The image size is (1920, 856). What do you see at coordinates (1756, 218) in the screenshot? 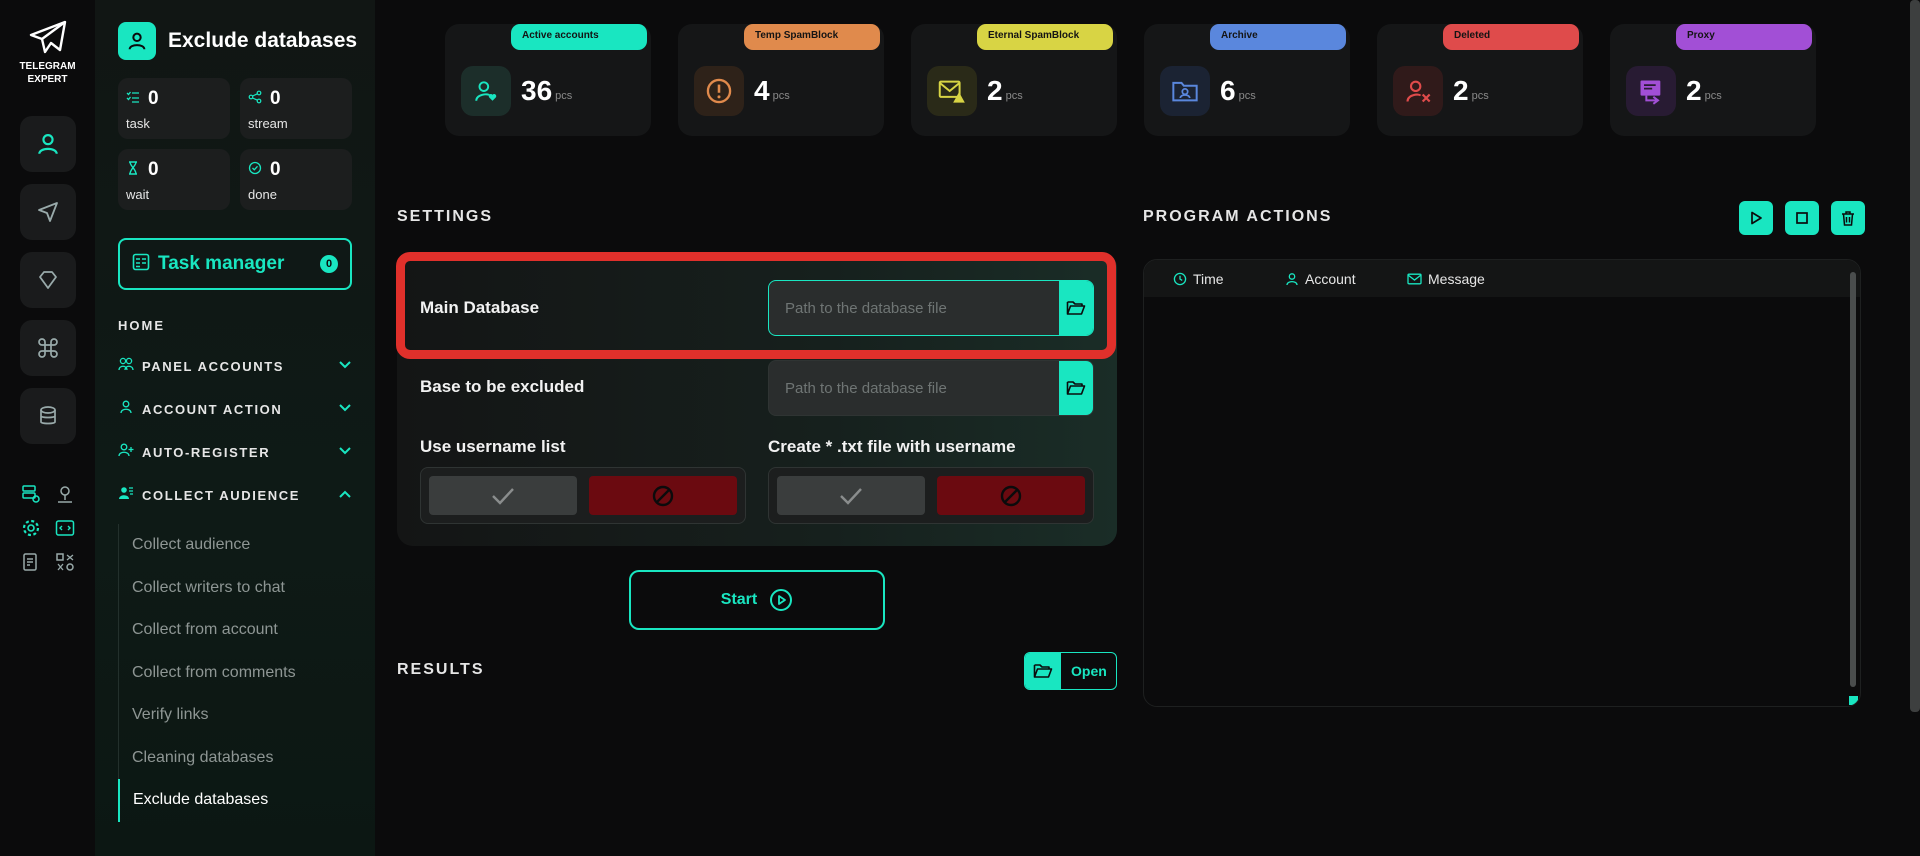
I see `run-button` at bounding box center [1756, 218].